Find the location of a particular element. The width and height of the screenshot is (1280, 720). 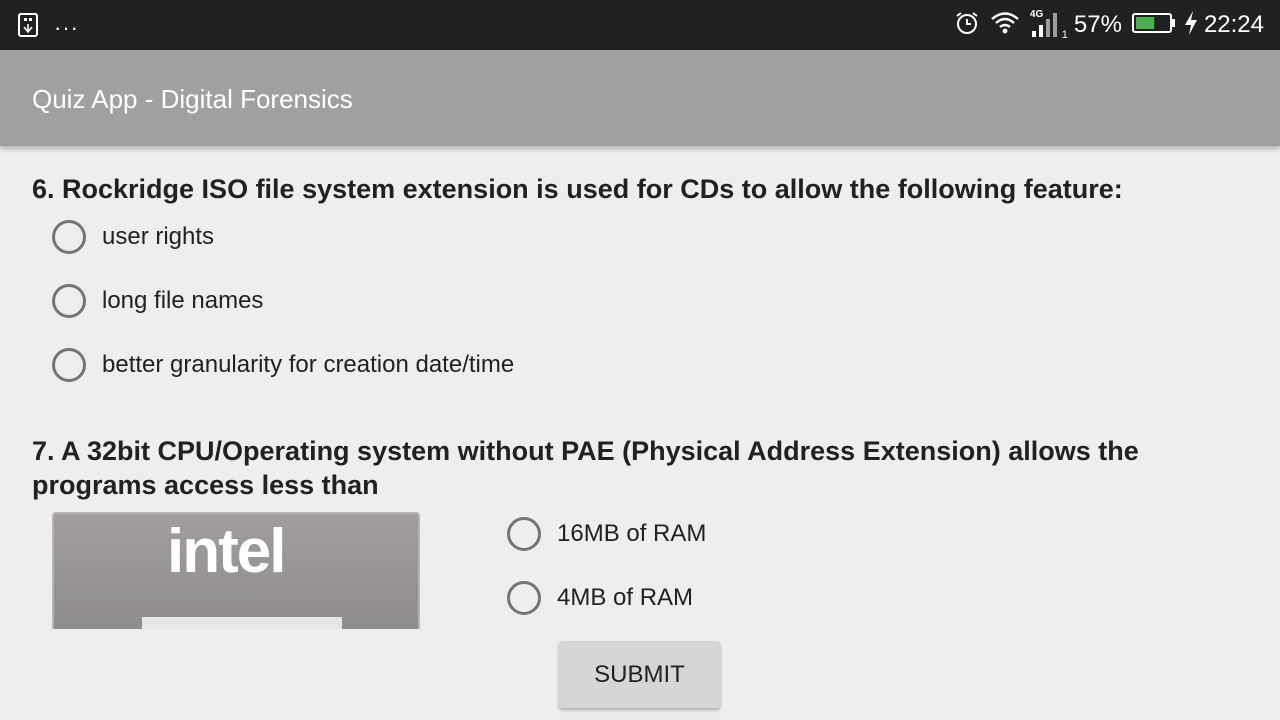

question-6-option-1: user rights is located at coordinates (133, 237).